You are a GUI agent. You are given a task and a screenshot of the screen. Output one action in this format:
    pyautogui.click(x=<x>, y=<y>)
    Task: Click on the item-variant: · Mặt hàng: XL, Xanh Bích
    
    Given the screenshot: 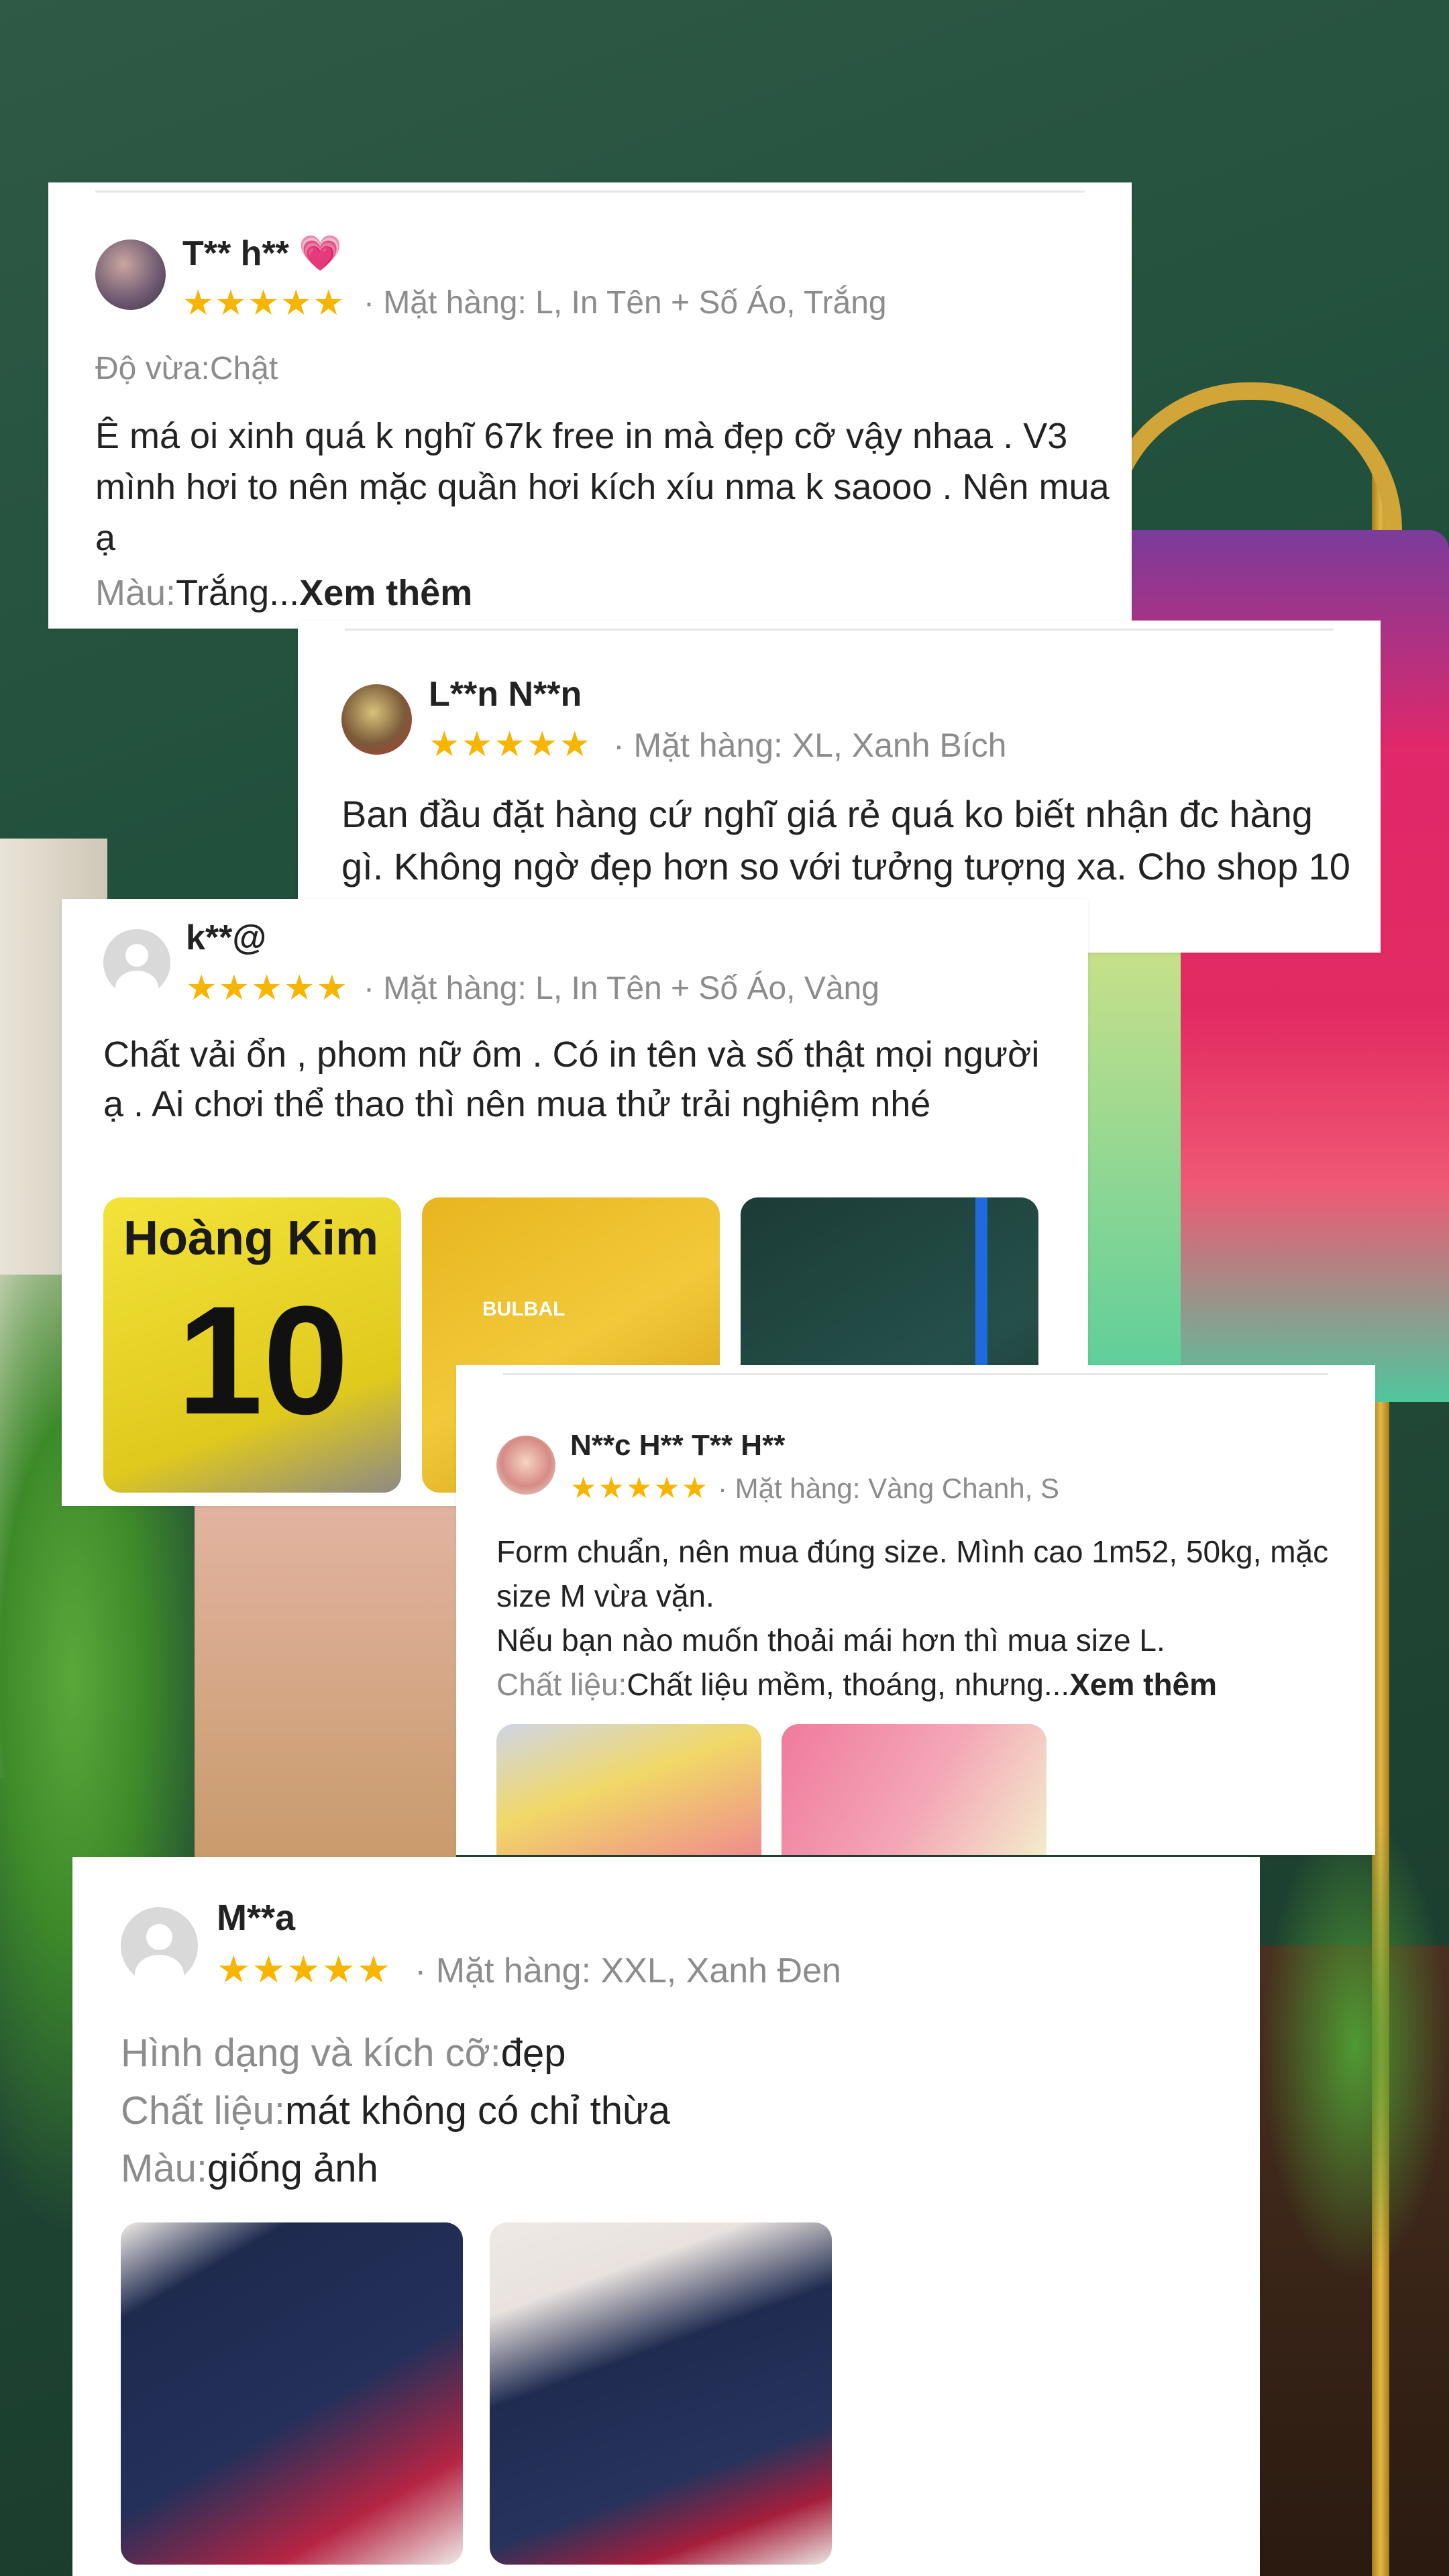 What is the action you would take?
    pyautogui.click(x=810, y=745)
    